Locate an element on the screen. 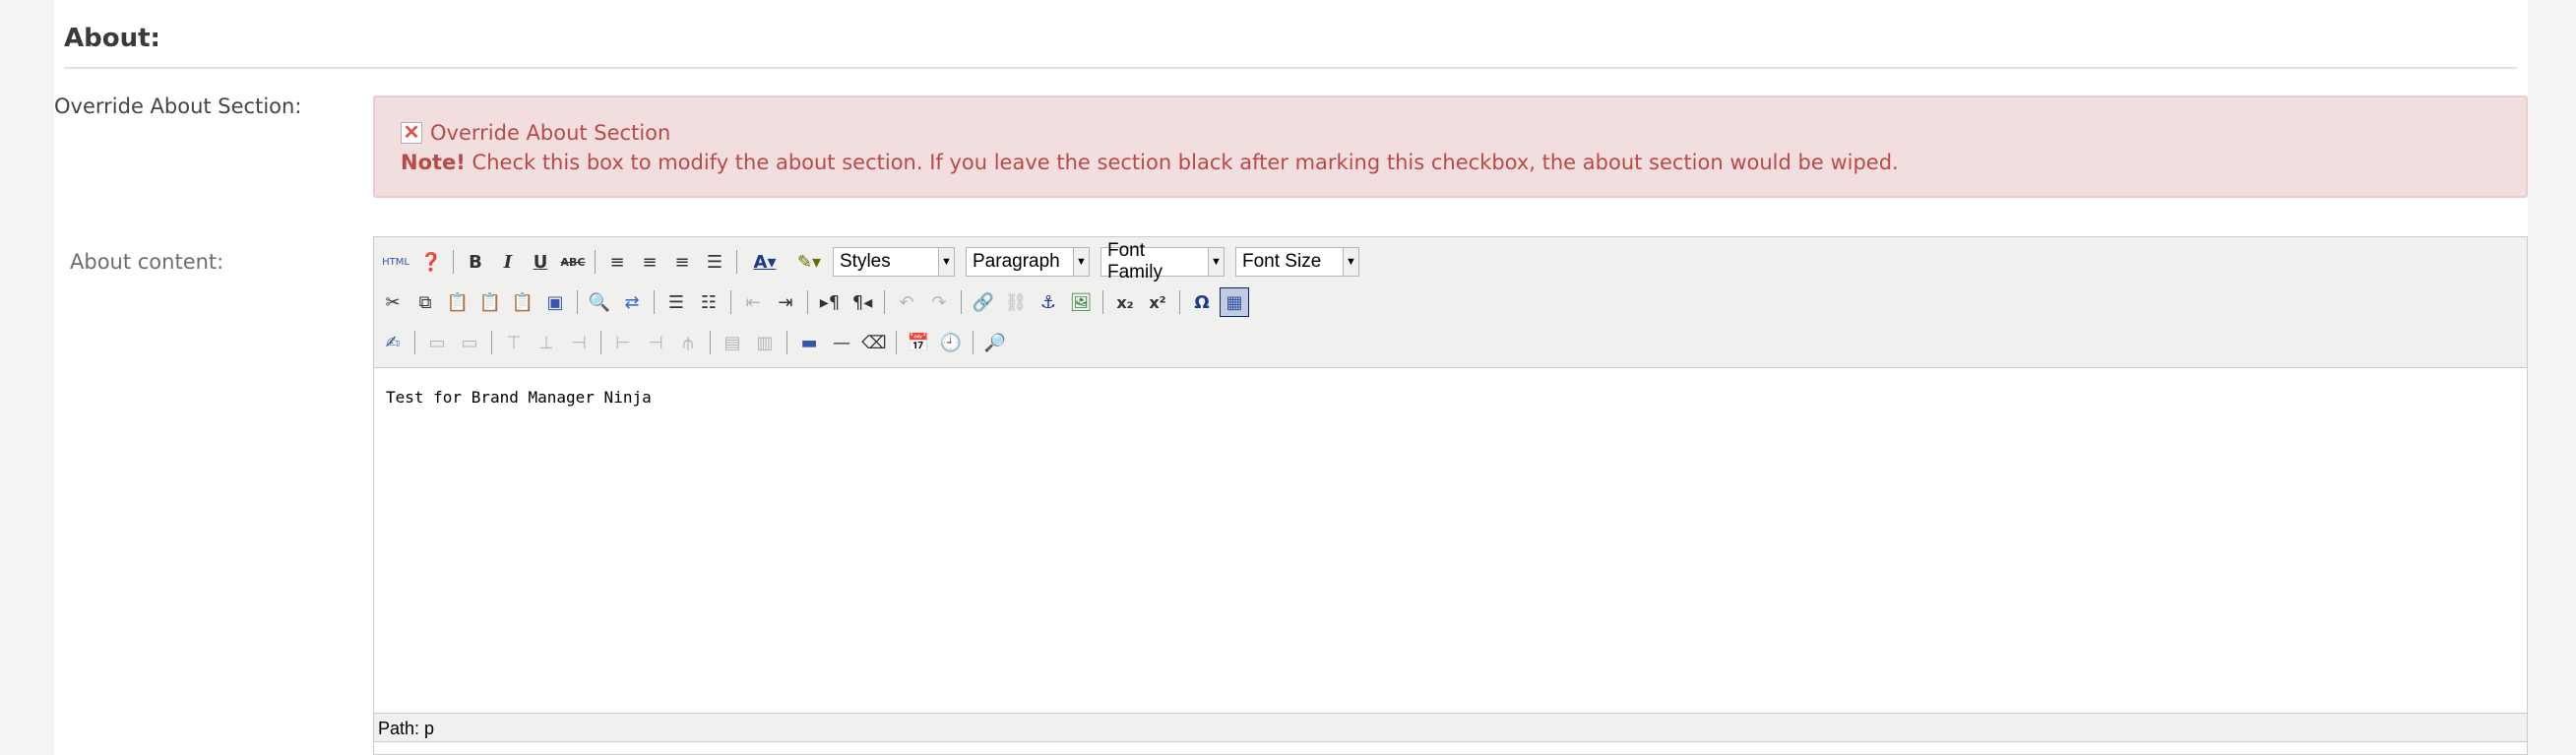  table-icon: ▦ is located at coordinates (1234, 302).